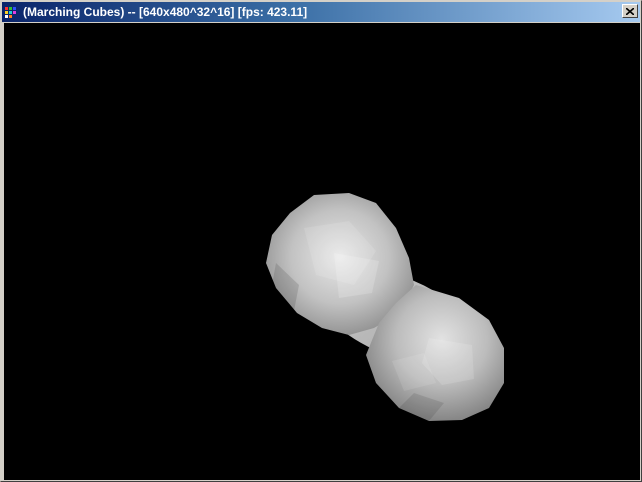  Describe the element at coordinates (12, 12) in the screenshot. I see `app-icon` at that location.